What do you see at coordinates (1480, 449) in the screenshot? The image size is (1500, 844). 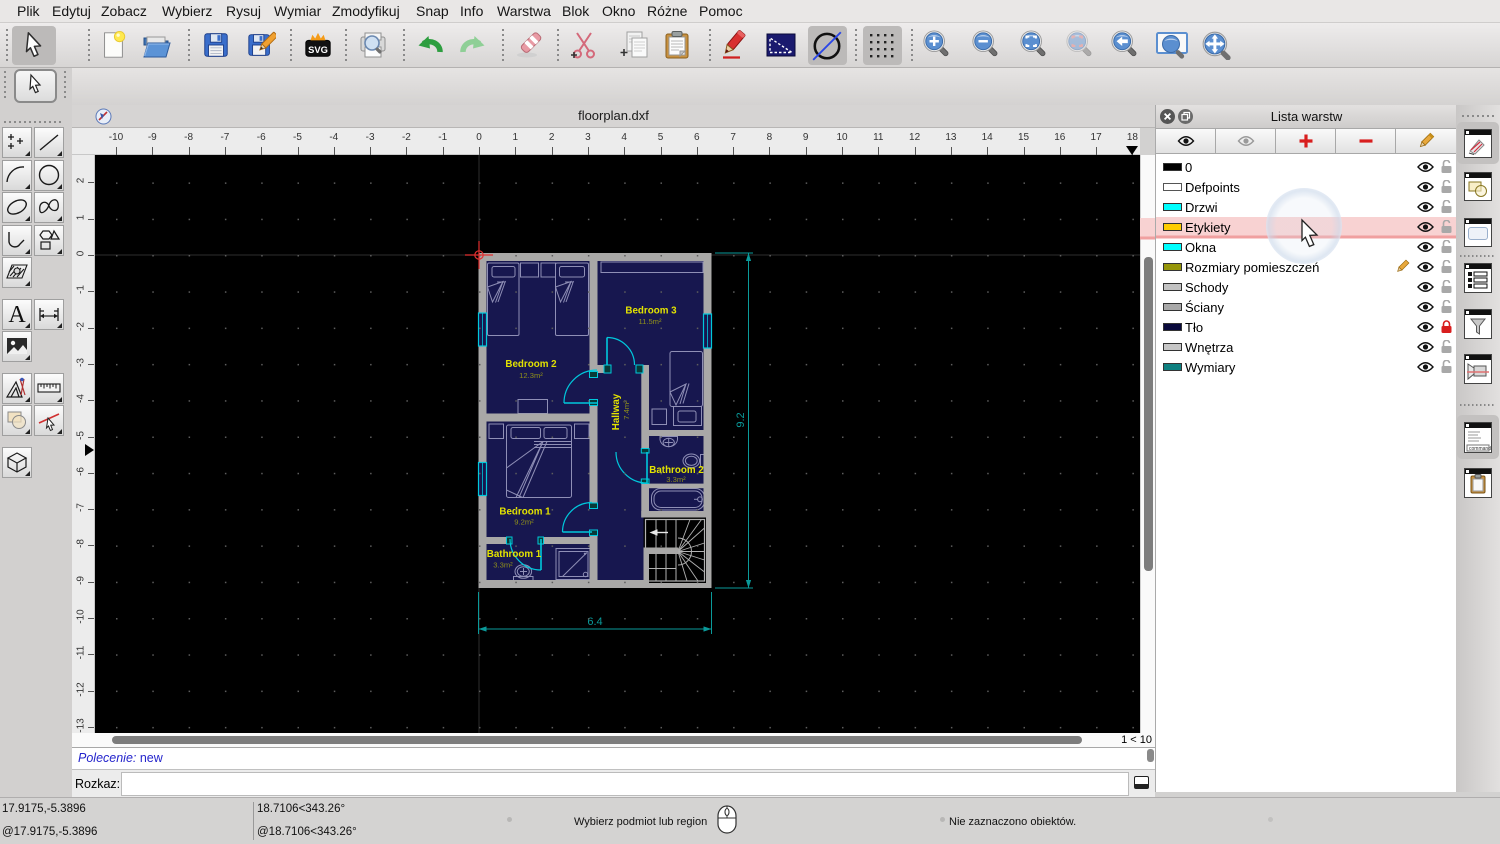 I see `svg-text: command` at bounding box center [1480, 449].